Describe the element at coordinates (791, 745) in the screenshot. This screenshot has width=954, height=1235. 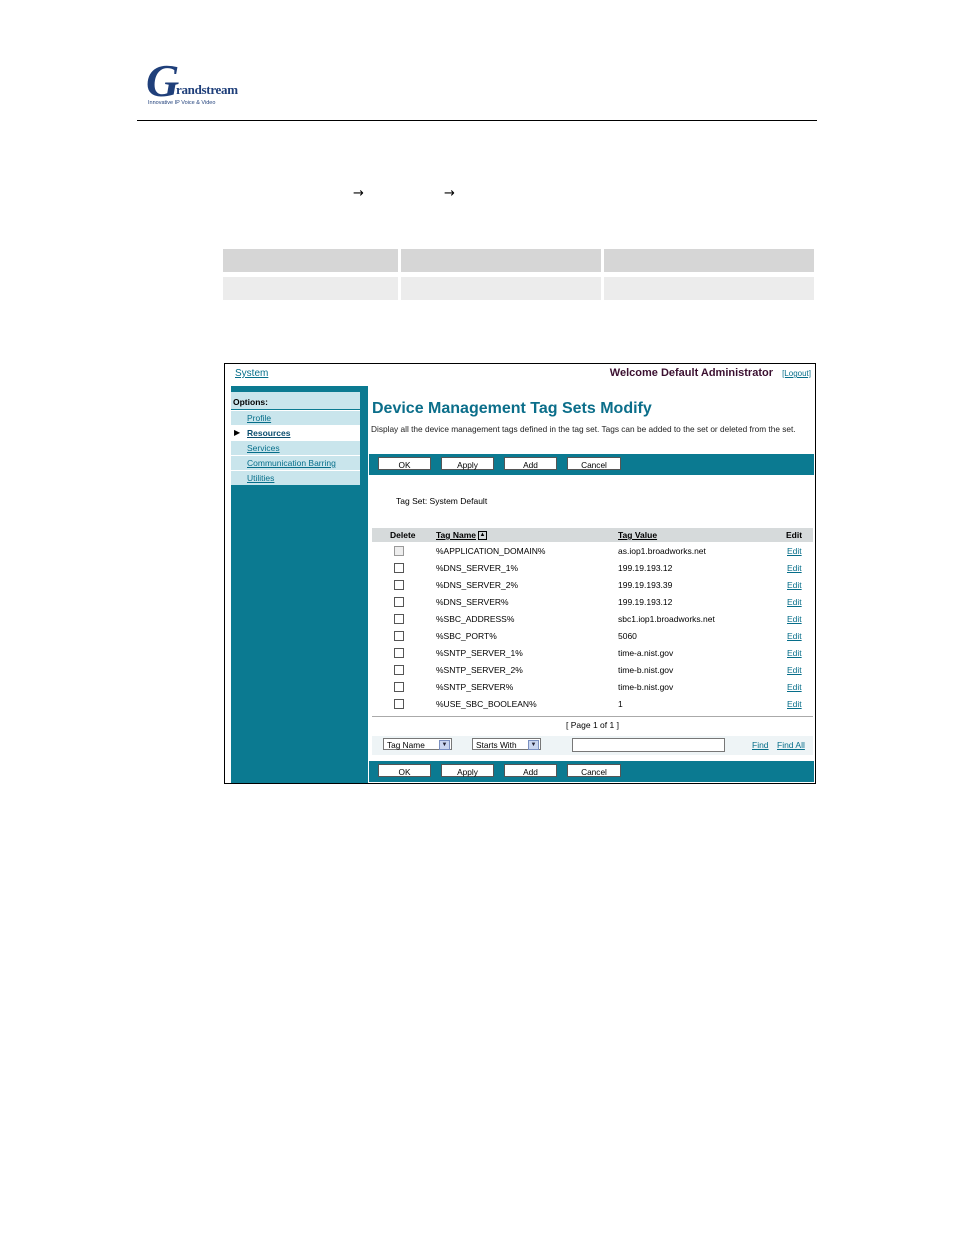
I see `find-all-link: Find All` at that location.